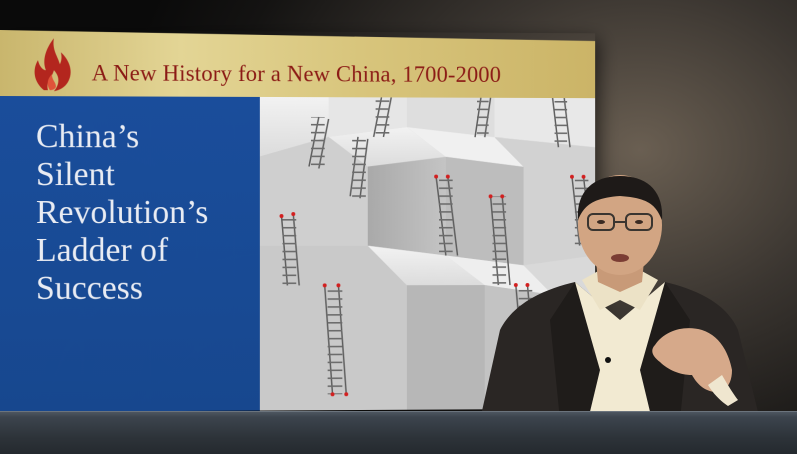 This screenshot has width=797, height=454. Describe the element at coordinates (296, 73) in the screenshot. I see `slide-banner-title: A New History for a New China, 1700-2000` at that location.